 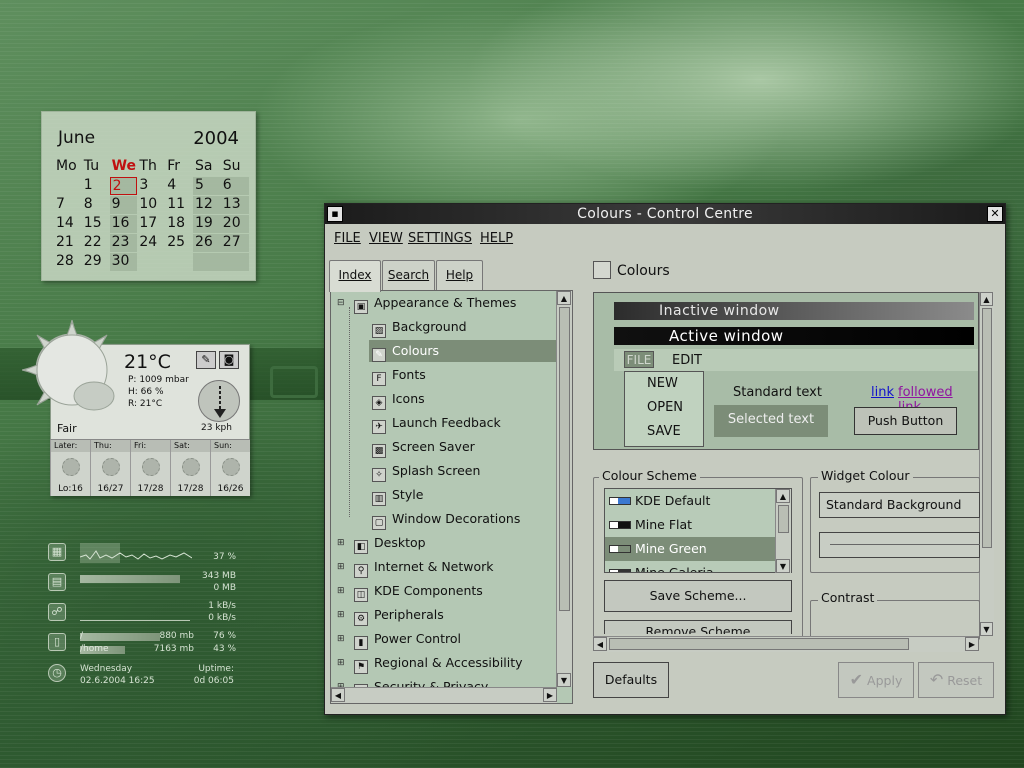 I want to click on calendar-day: 16, so click(x=123, y=224).